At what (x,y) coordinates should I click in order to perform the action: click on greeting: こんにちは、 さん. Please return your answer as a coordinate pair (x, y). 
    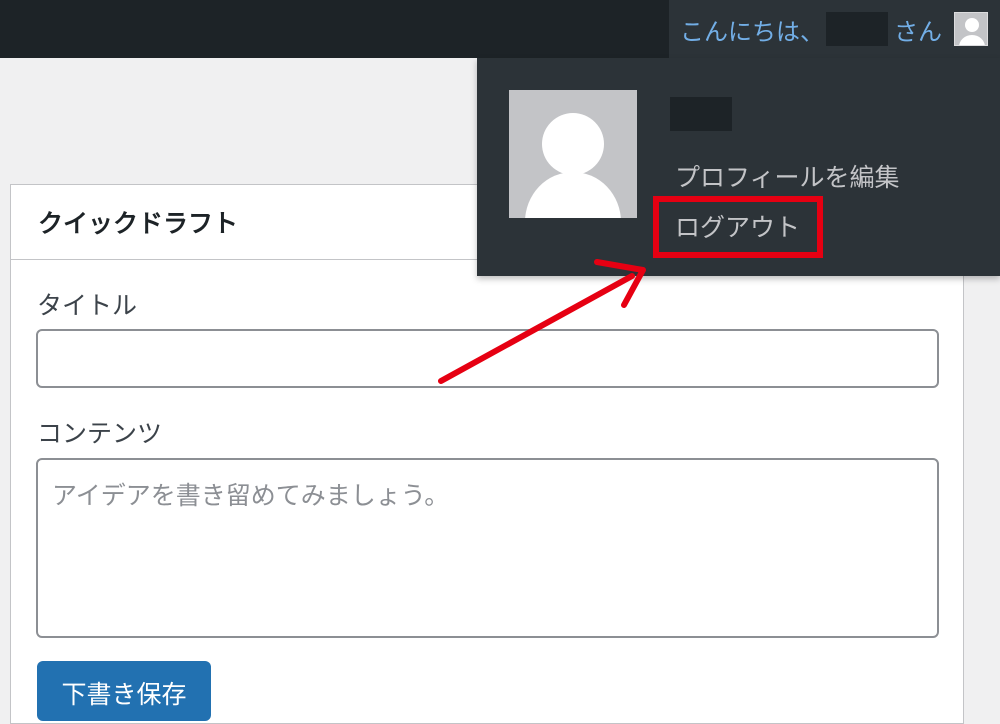
    Looking at the image, I should click on (811, 29).